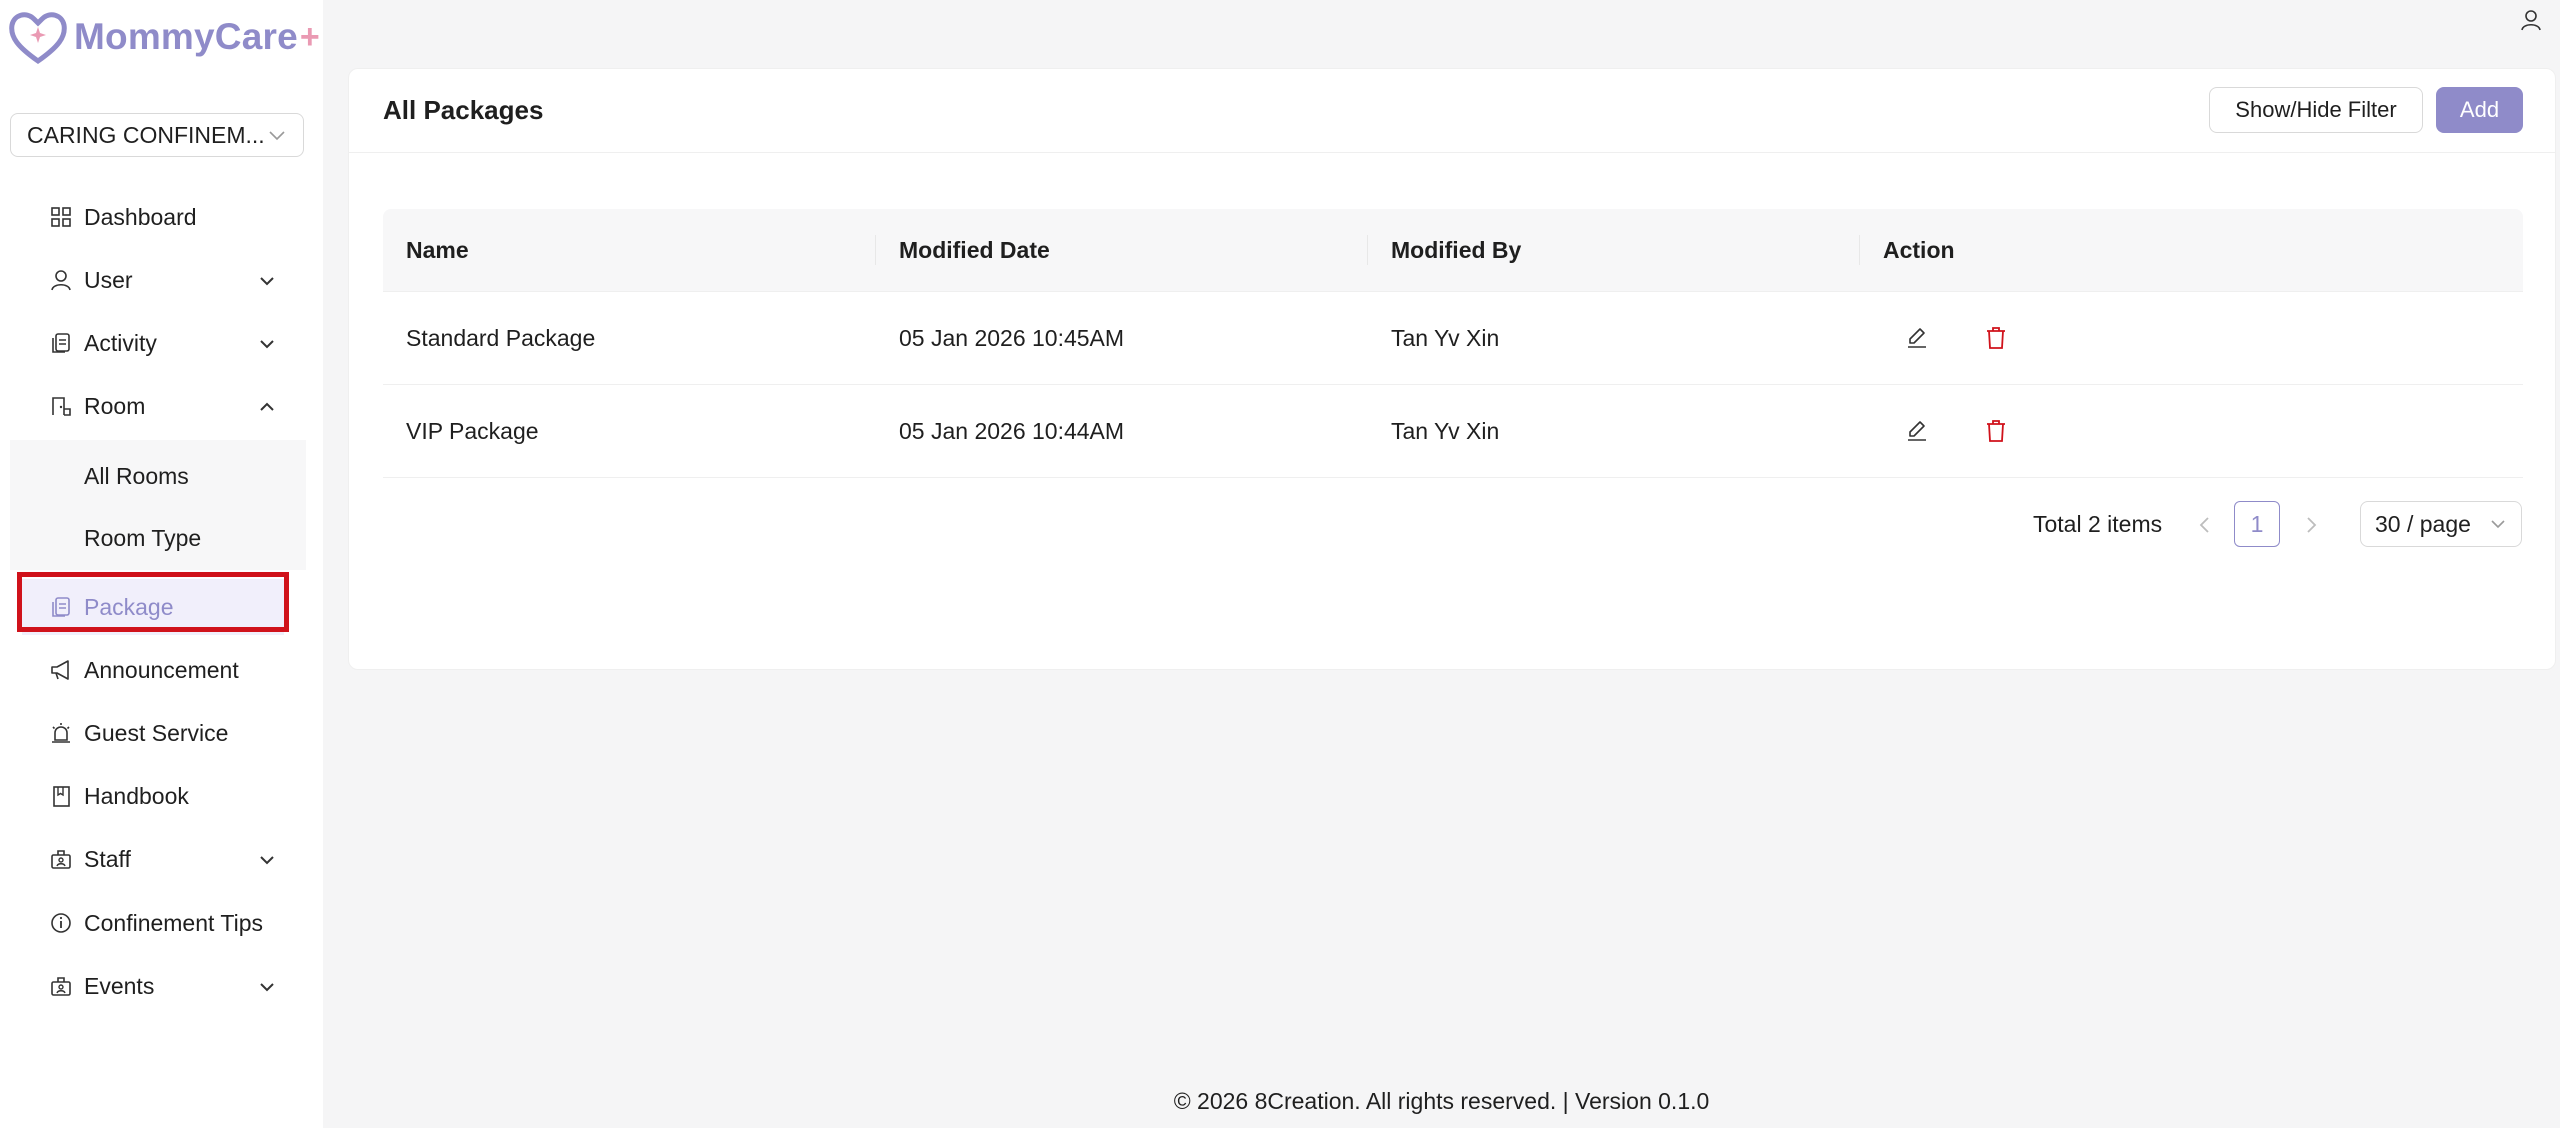 The width and height of the screenshot is (2560, 1128). Describe the element at coordinates (60, 670) in the screenshot. I see `megaphone-icon` at that location.